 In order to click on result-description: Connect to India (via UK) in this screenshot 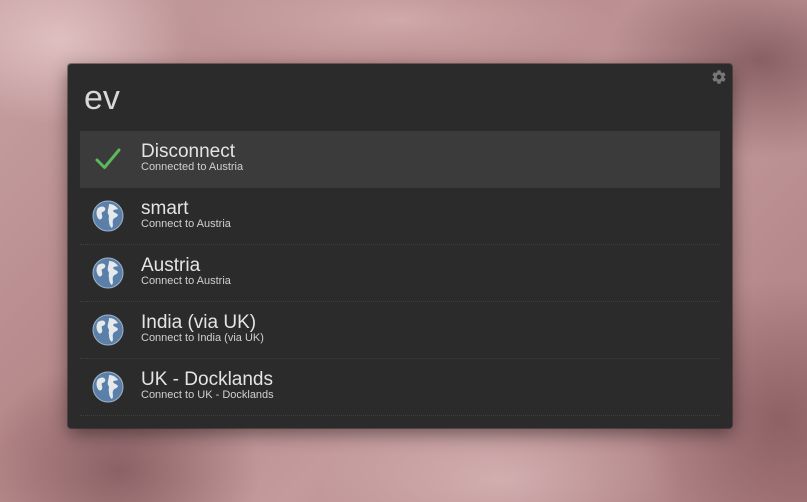, I will do `click(202, 338)`.